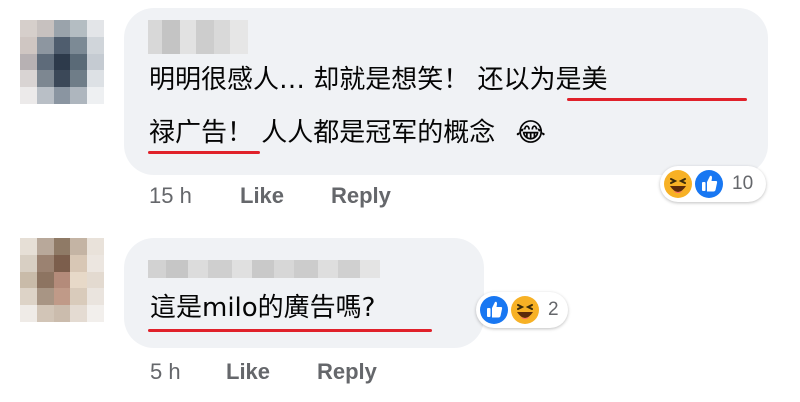 The height and width of the screenshot is (402, 800). I want to click on comment-text-line-1: 這是milo的廣告嗎?, so click(263, 308).